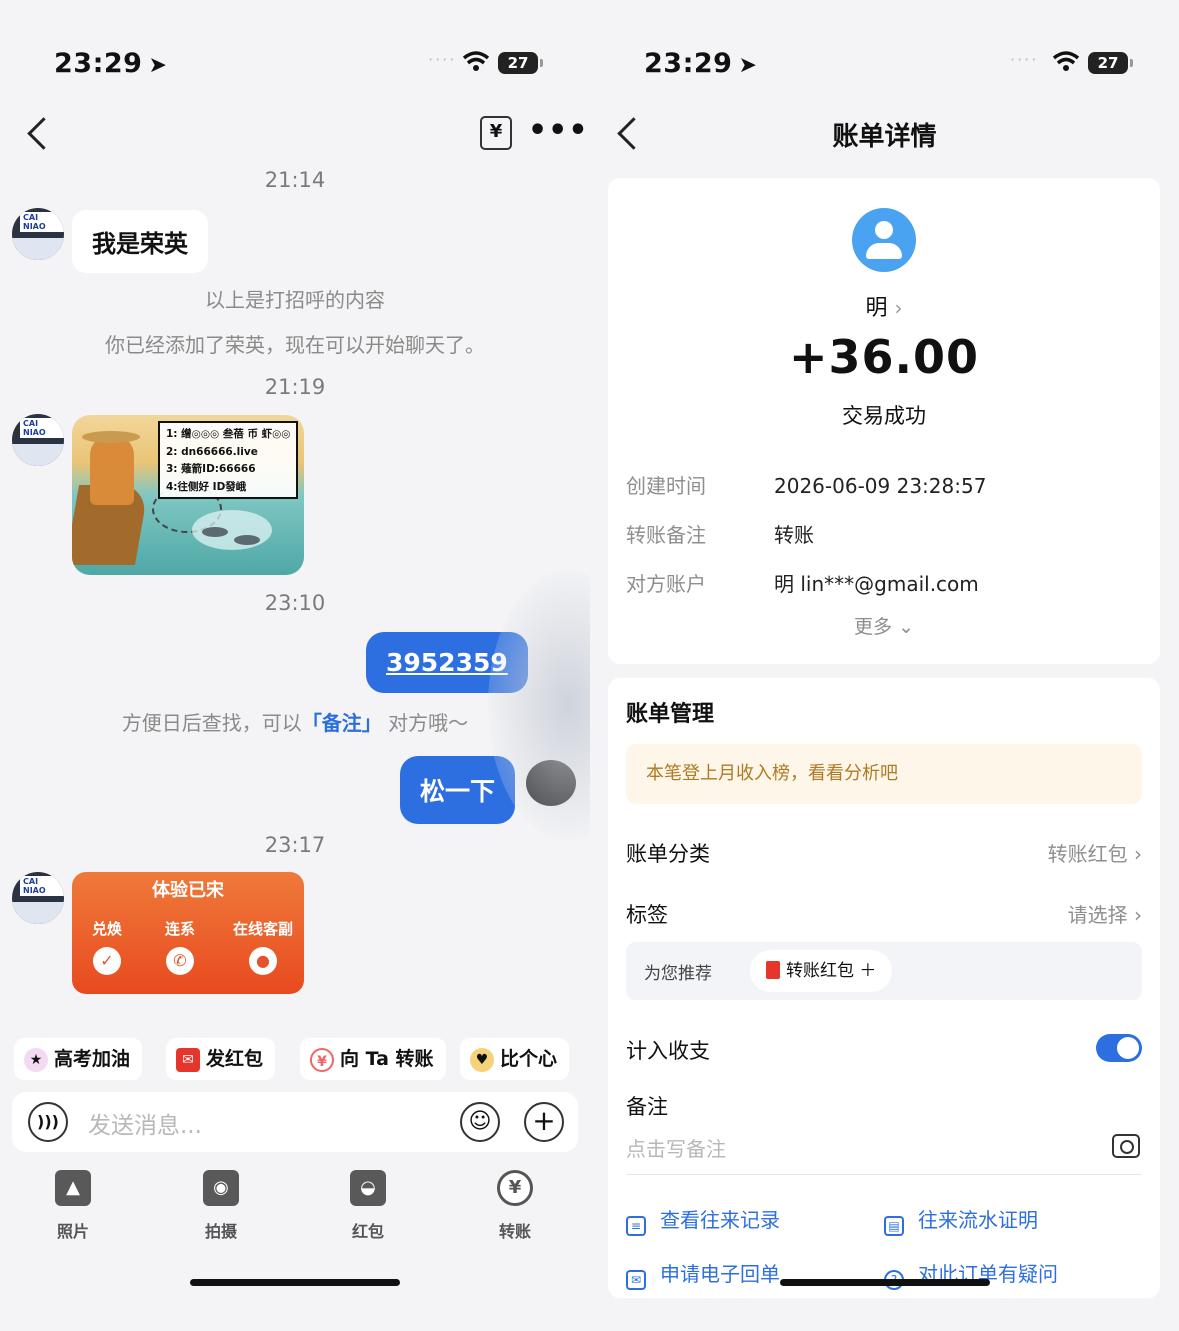  Describe the element at coordinates (647, 1107) in the screenshot. I see `note-label: 备注` at that location.